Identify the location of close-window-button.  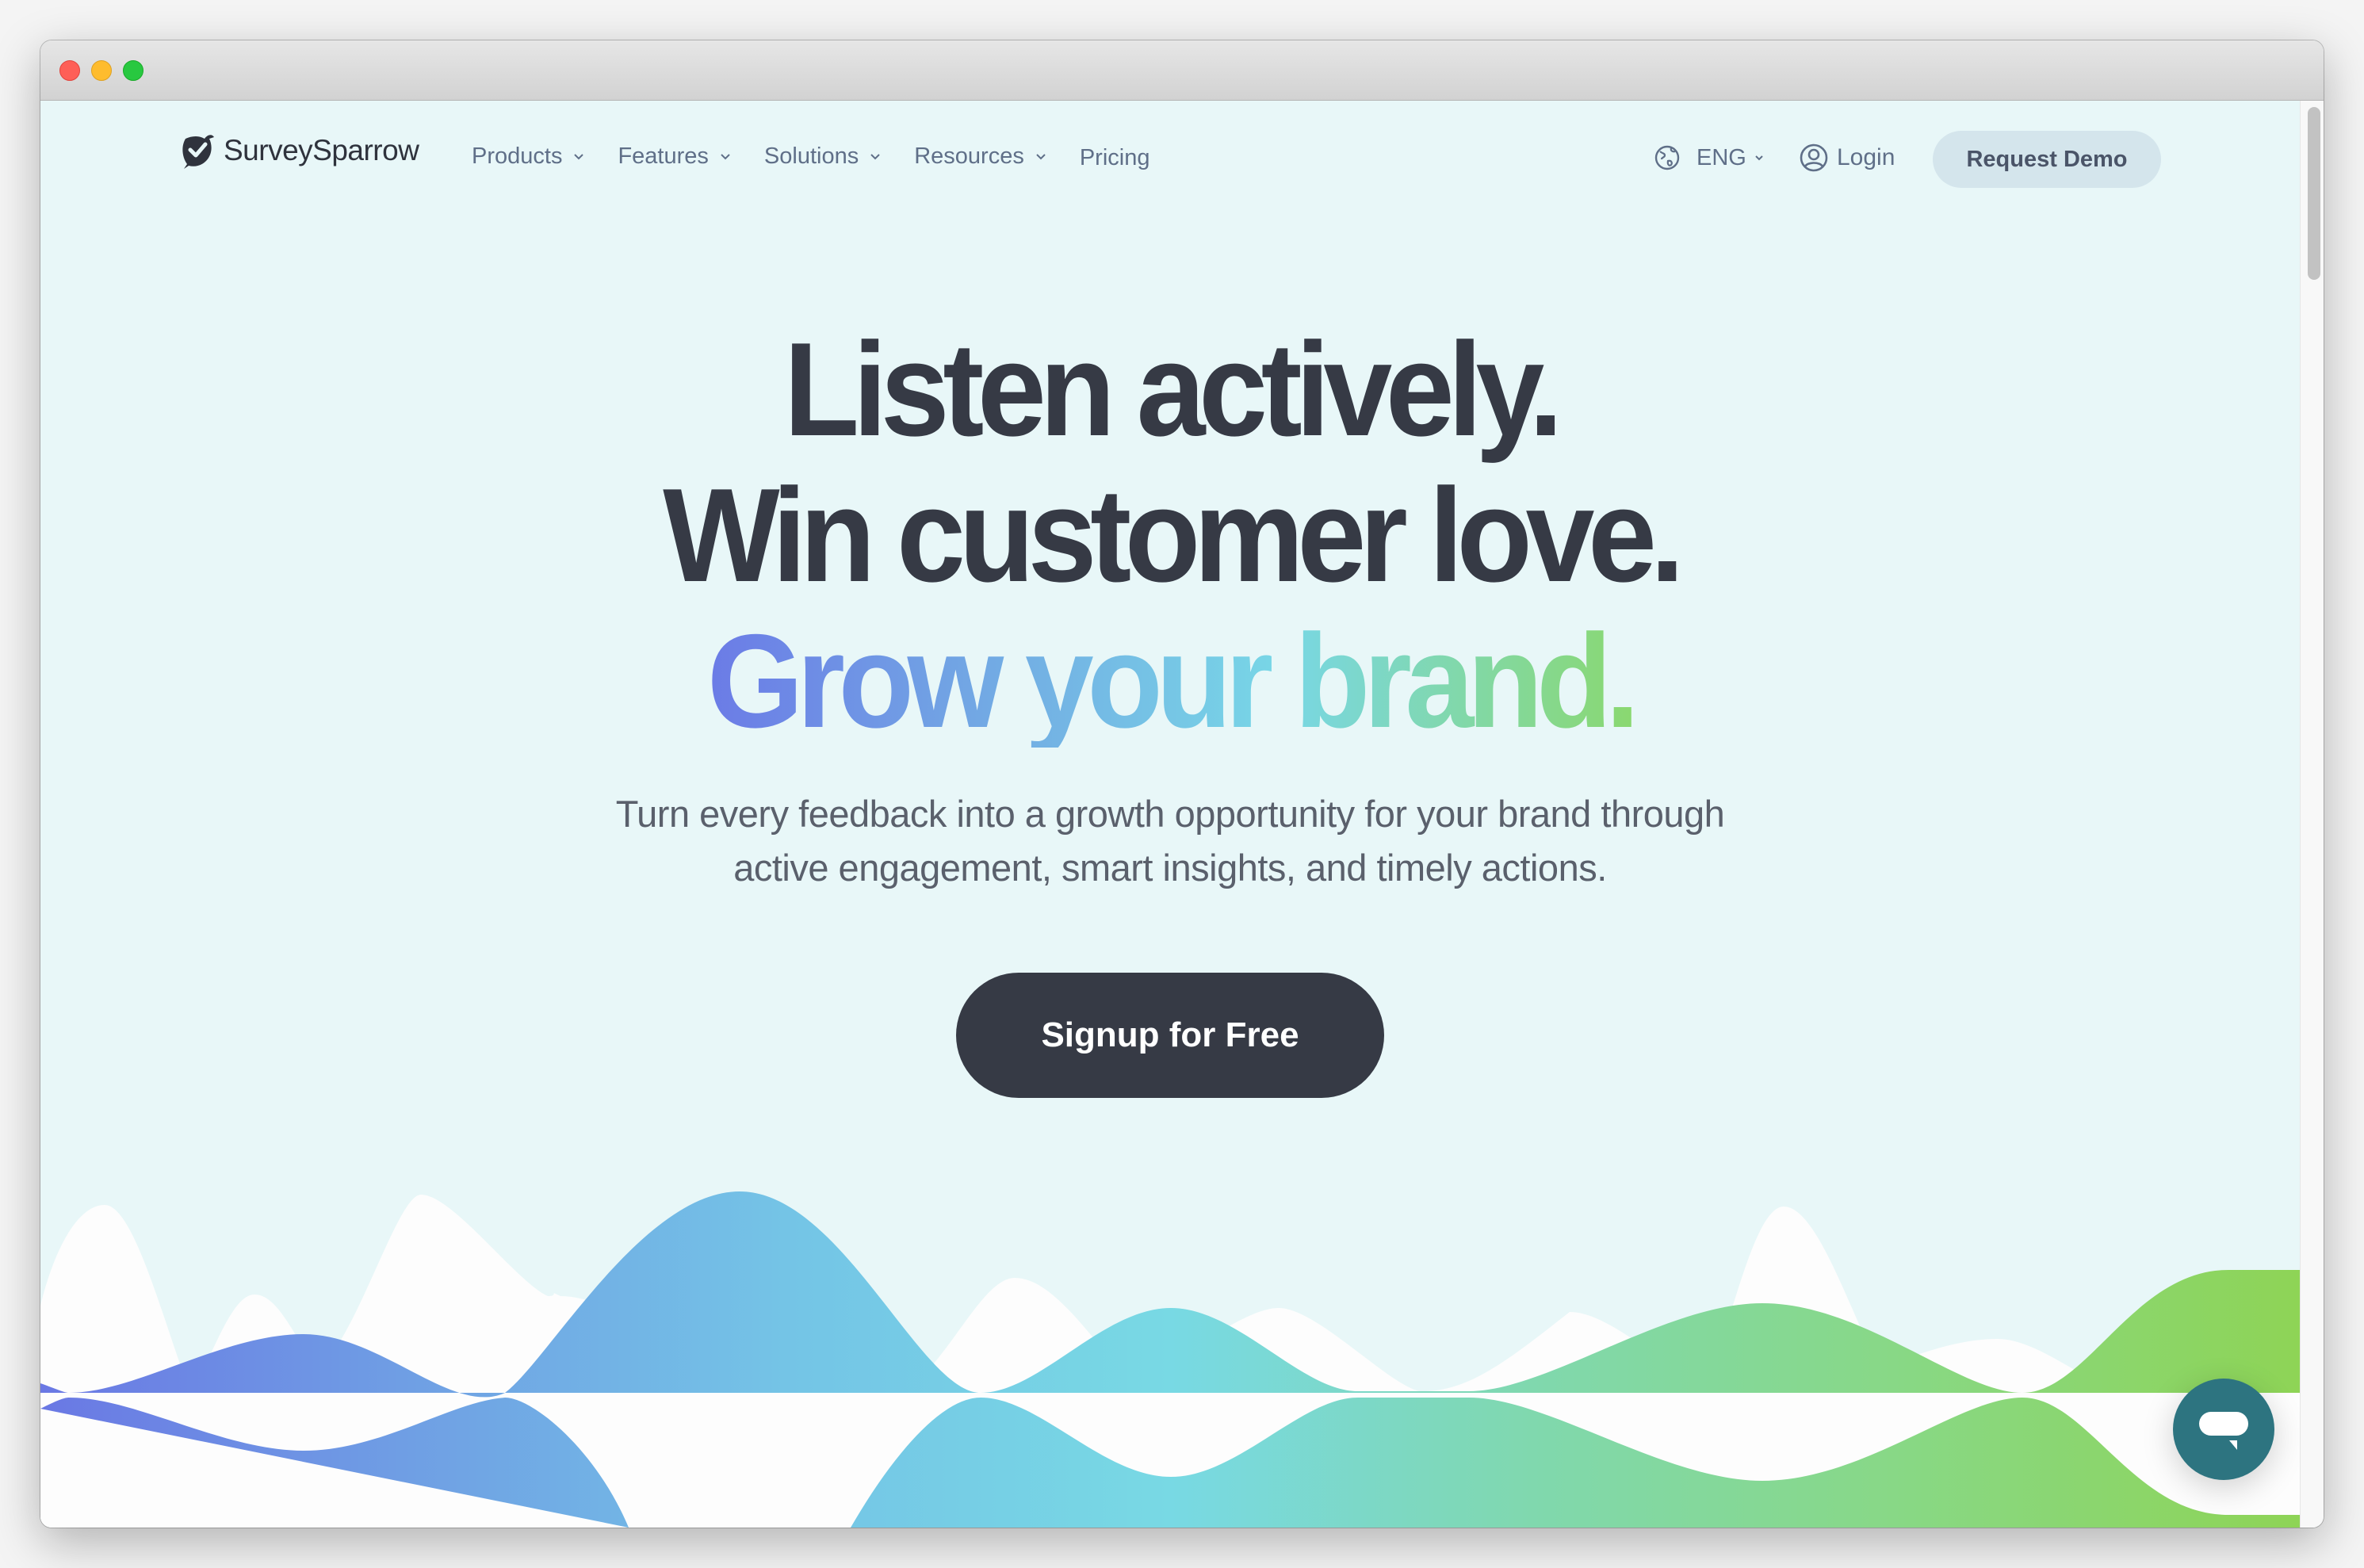
(69, 70).